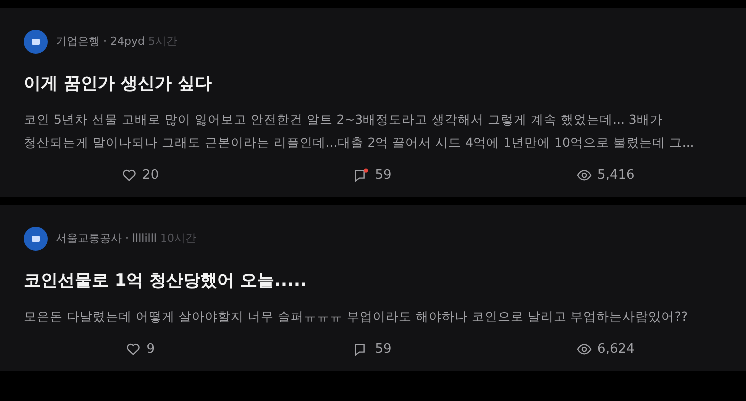 The width and height of the screenshot is (746, 401). What do you see at coordinates (126, 238) in the screenshot?
I see `post-meta: 서울교통공사 · llllilll 10시간` at bounding box center [126, 238].